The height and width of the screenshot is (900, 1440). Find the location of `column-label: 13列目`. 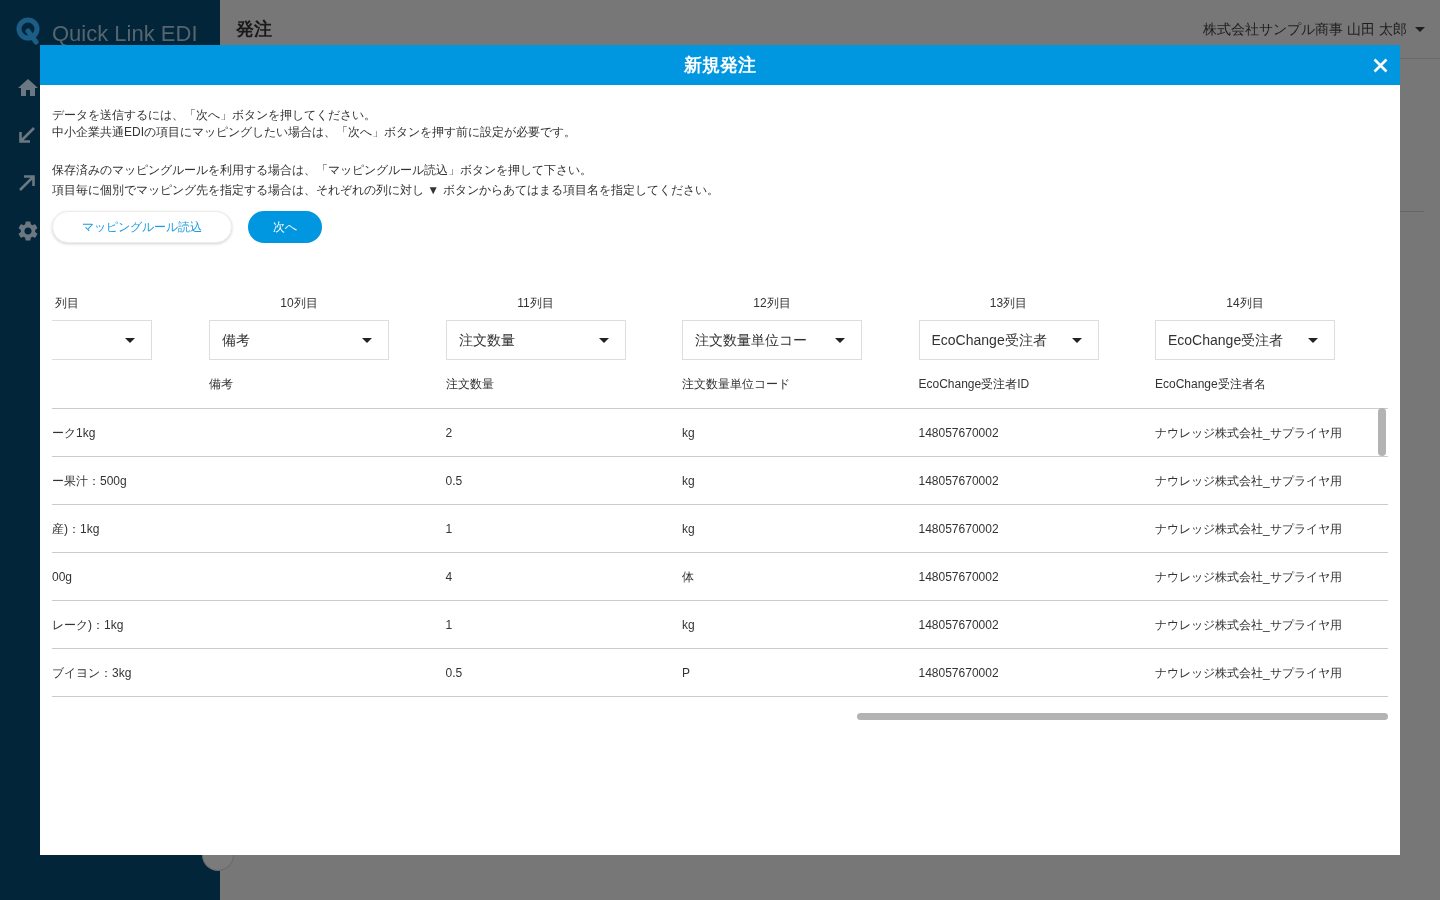

column-label: 13列目 is located at coordinates (1008, 303).